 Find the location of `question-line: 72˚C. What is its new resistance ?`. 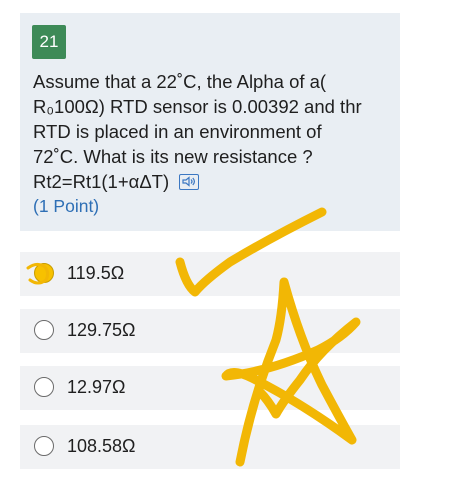

question-line: 72˚C. What is its new resistance ? is located at coordinates (173, 156).